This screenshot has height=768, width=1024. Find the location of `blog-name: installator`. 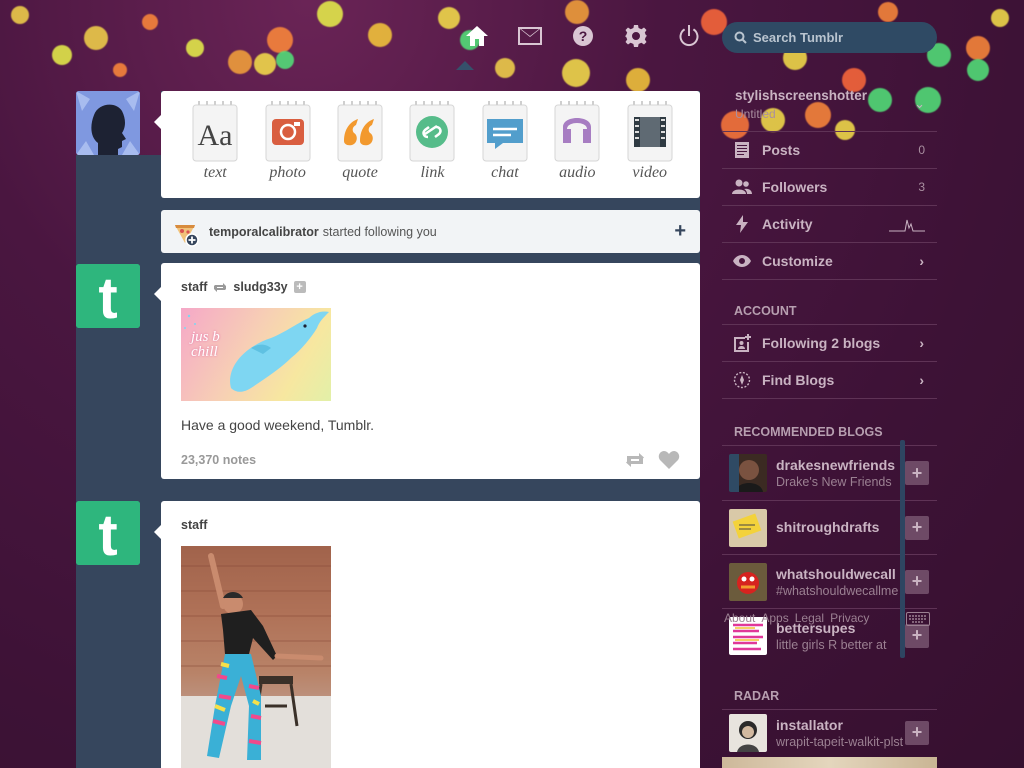

blog-name: installator is located at coordinates (841, 725).